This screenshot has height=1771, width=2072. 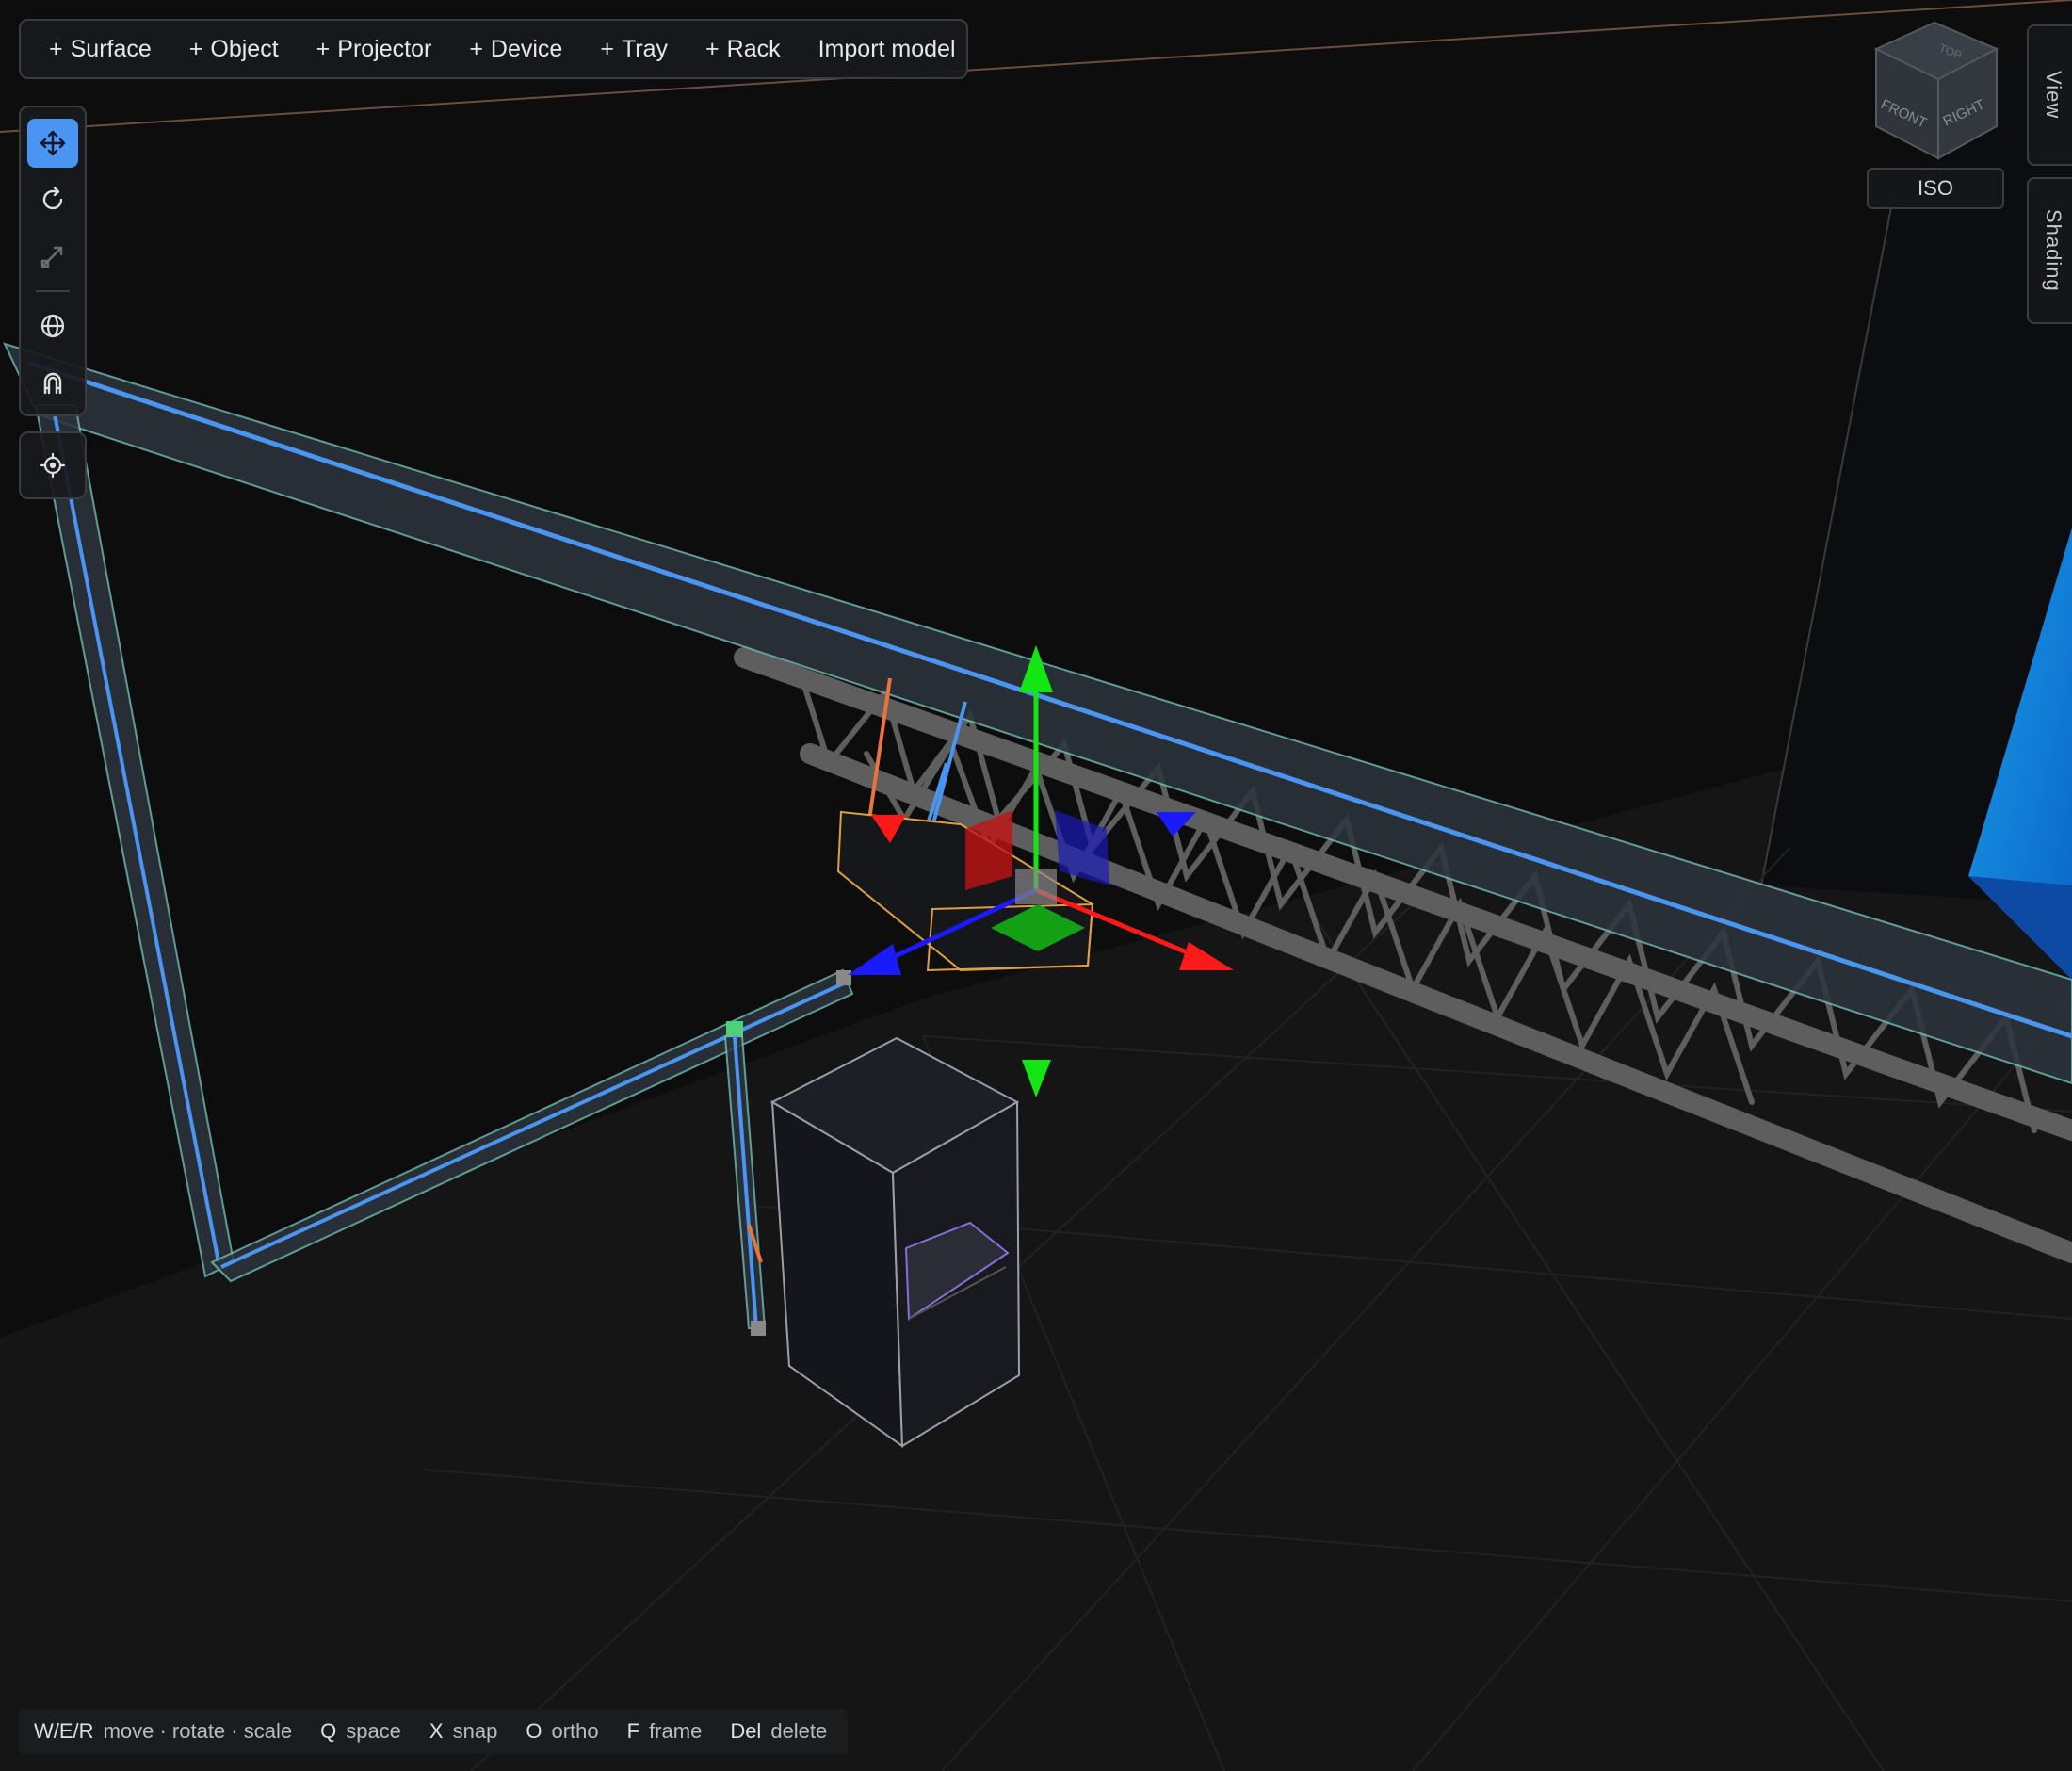 I want to click on scale-icon, so click(x=51, y=257).